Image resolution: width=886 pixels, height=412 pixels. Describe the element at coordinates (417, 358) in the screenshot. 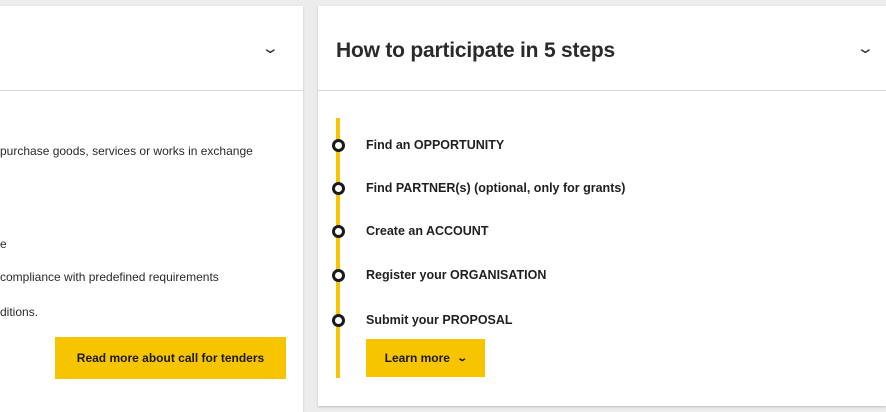

I see `learn-more-label: Learn more` at that location.